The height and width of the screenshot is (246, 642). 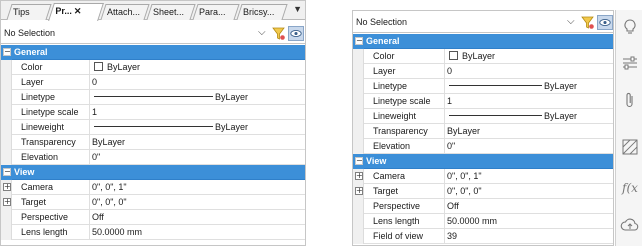 I want to click on property-row: Field of view 39, so click(x=483, y=236).